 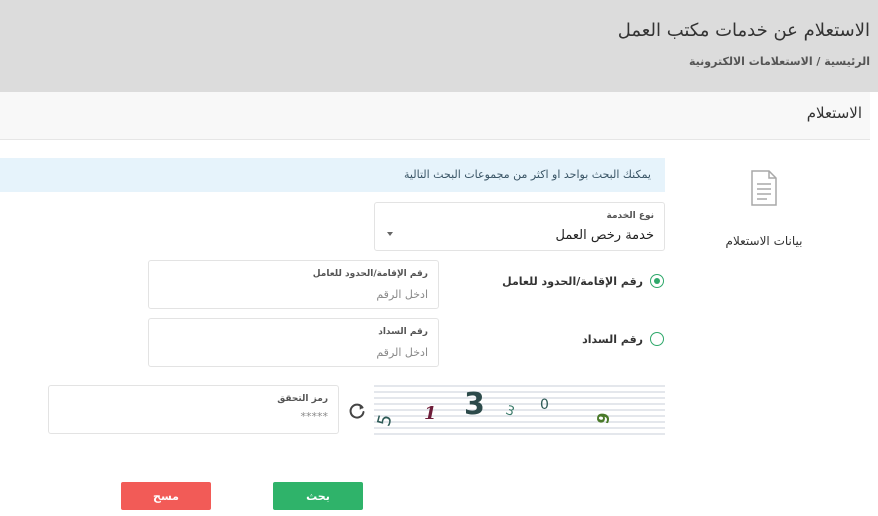 I want to click on payment-field-label: رقم السداد, so click(x=403, y=332).